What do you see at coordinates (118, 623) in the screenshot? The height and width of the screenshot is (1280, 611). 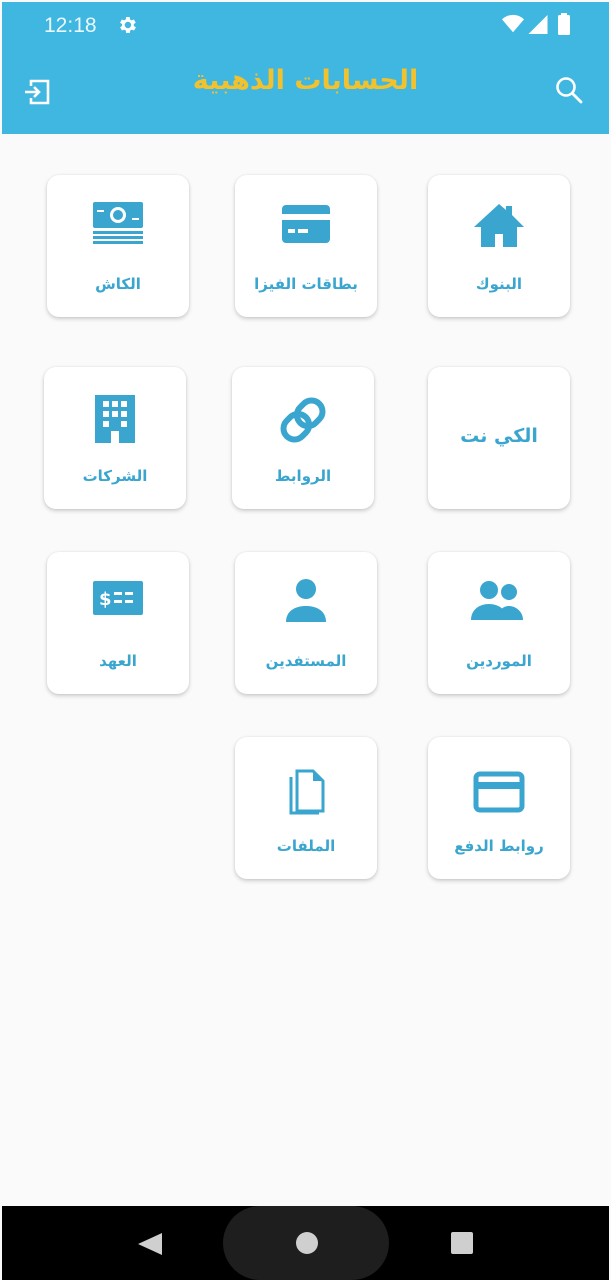 I see `tile-custody: $ العهد` at bounding box center [118, 623].